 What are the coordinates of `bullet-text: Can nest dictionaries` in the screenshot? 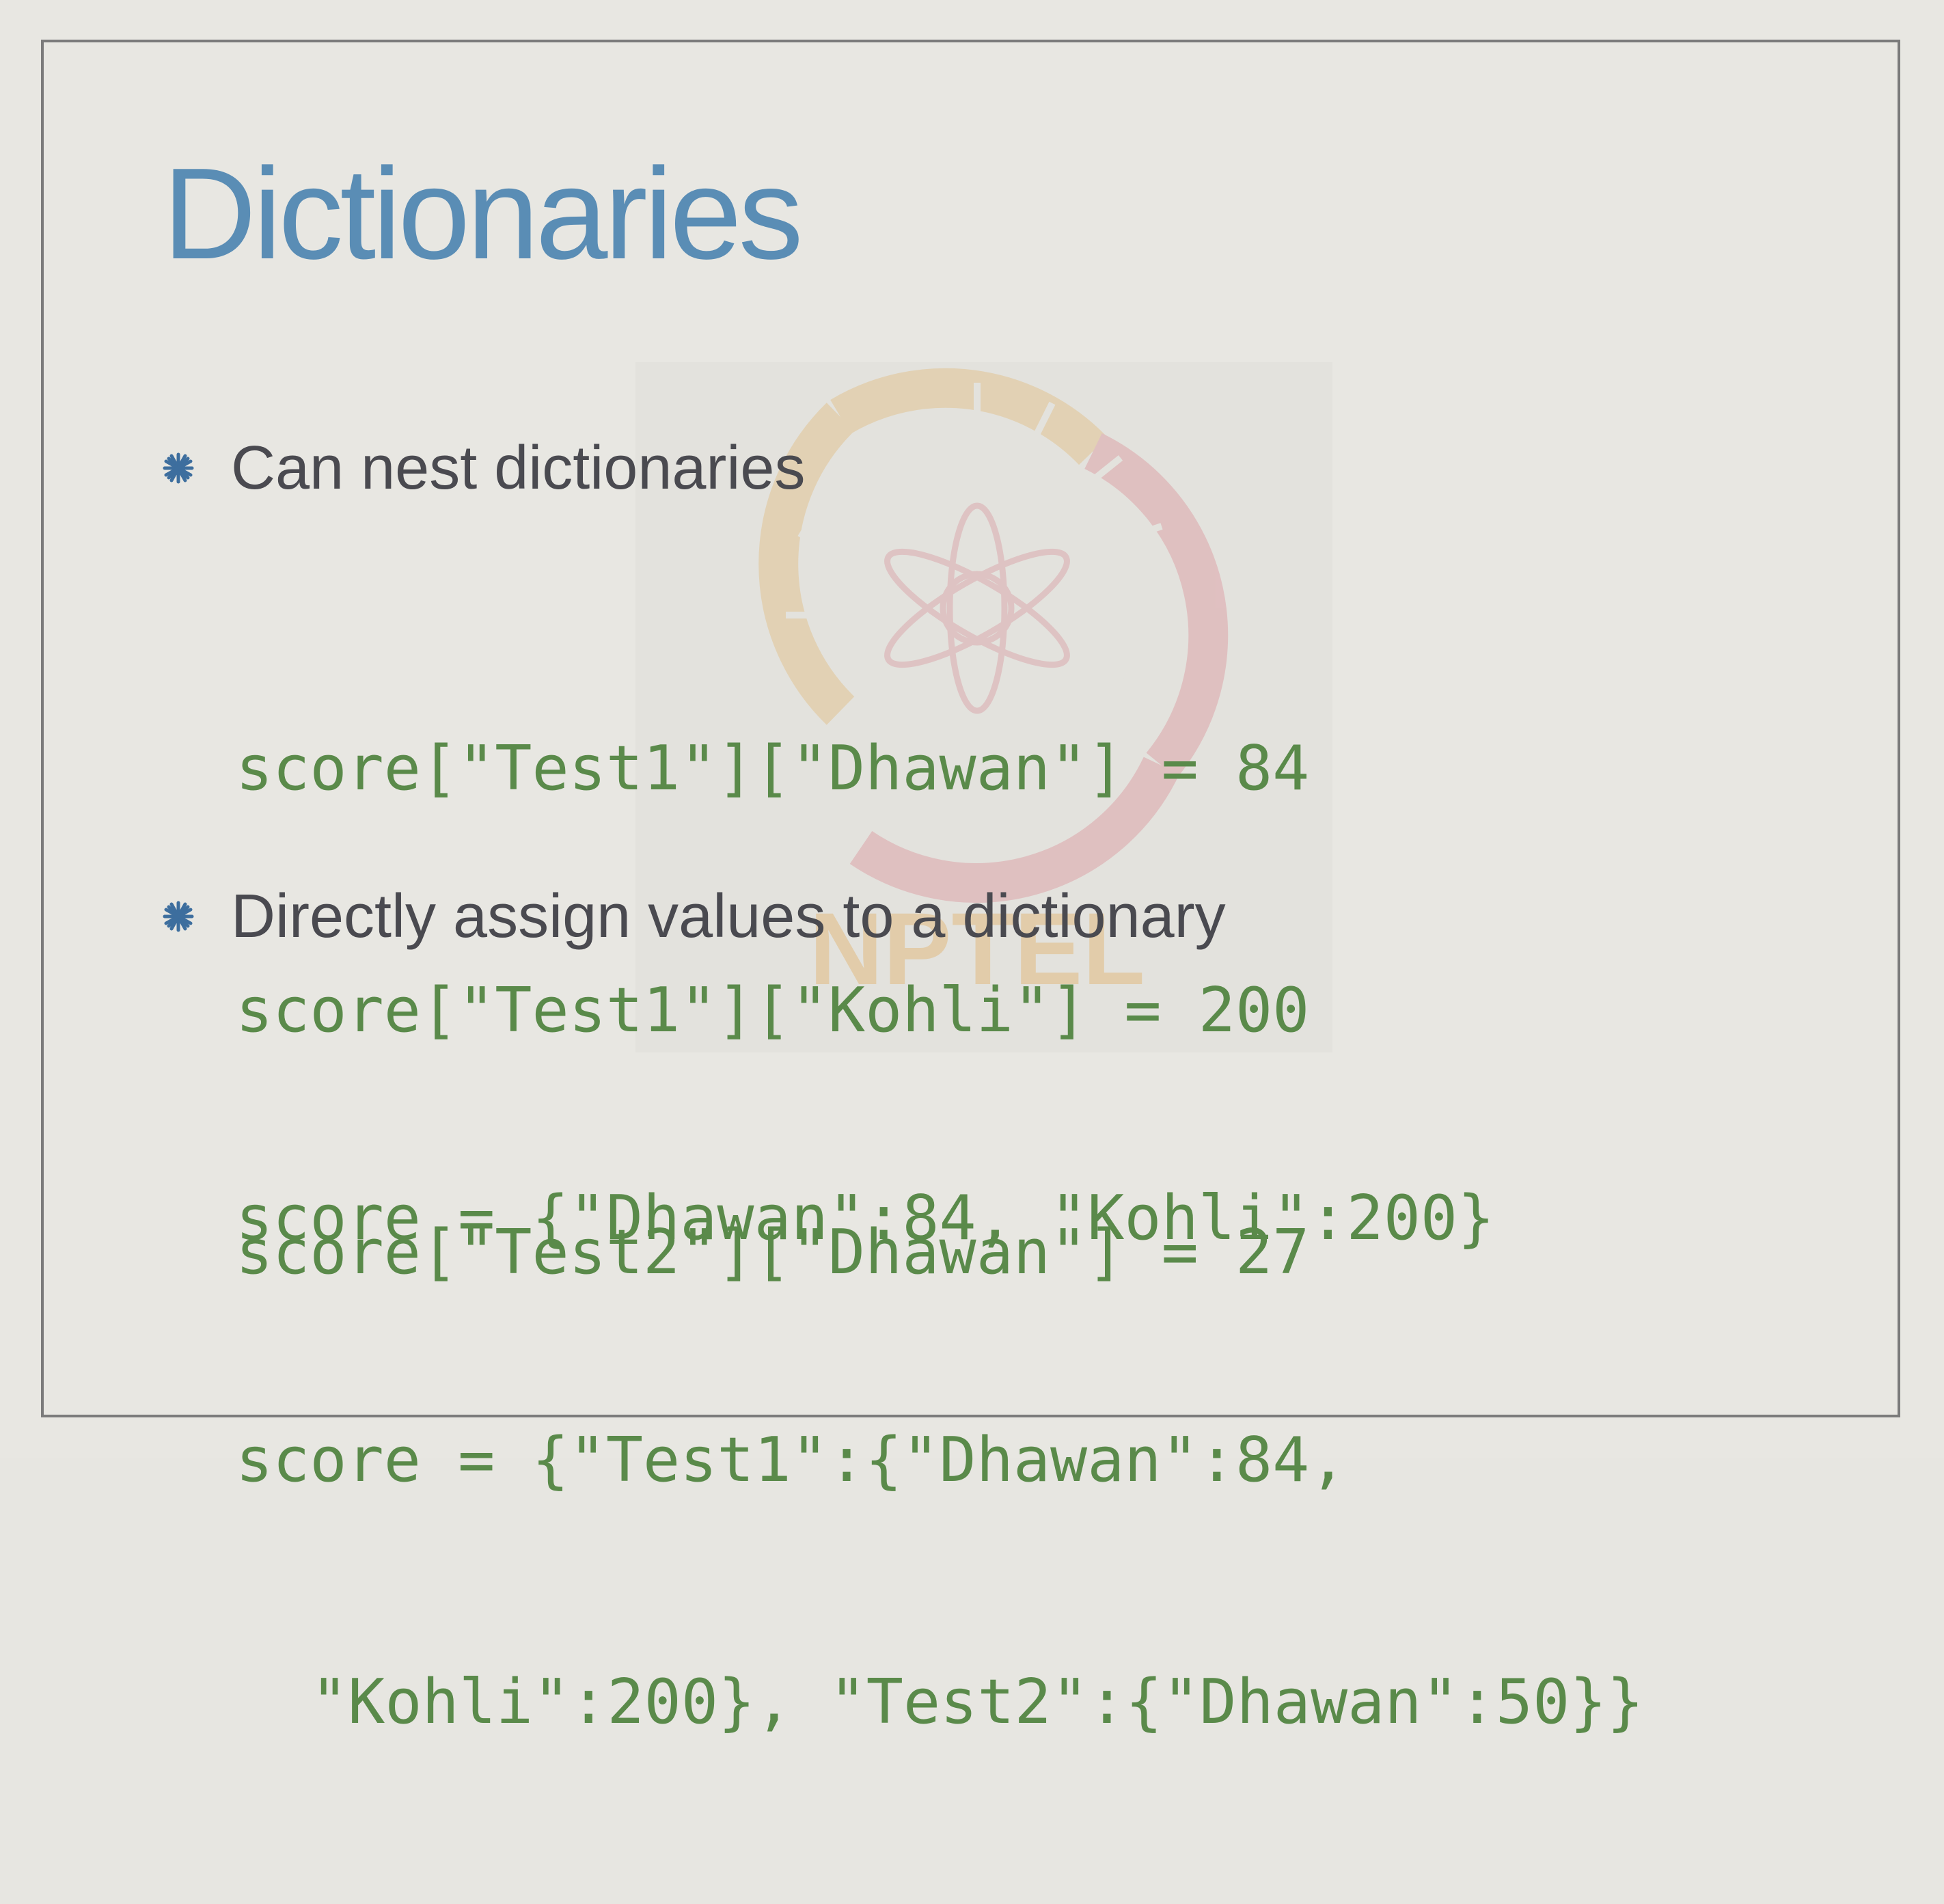 It's located at (518, 468).